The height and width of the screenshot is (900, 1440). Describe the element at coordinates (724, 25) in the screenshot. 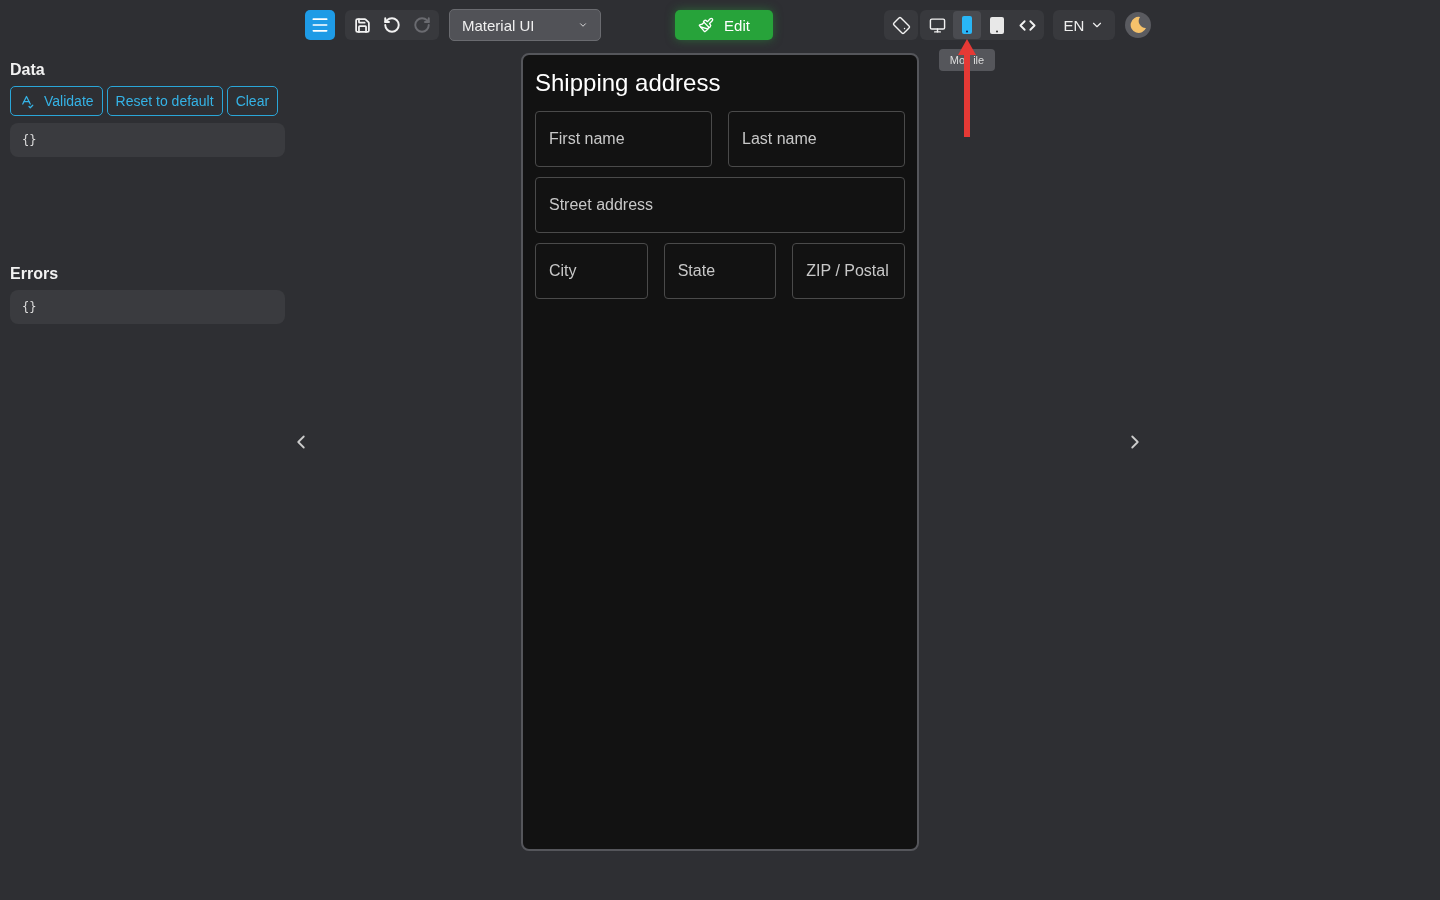

I see `edit-button: Edit` at that location.